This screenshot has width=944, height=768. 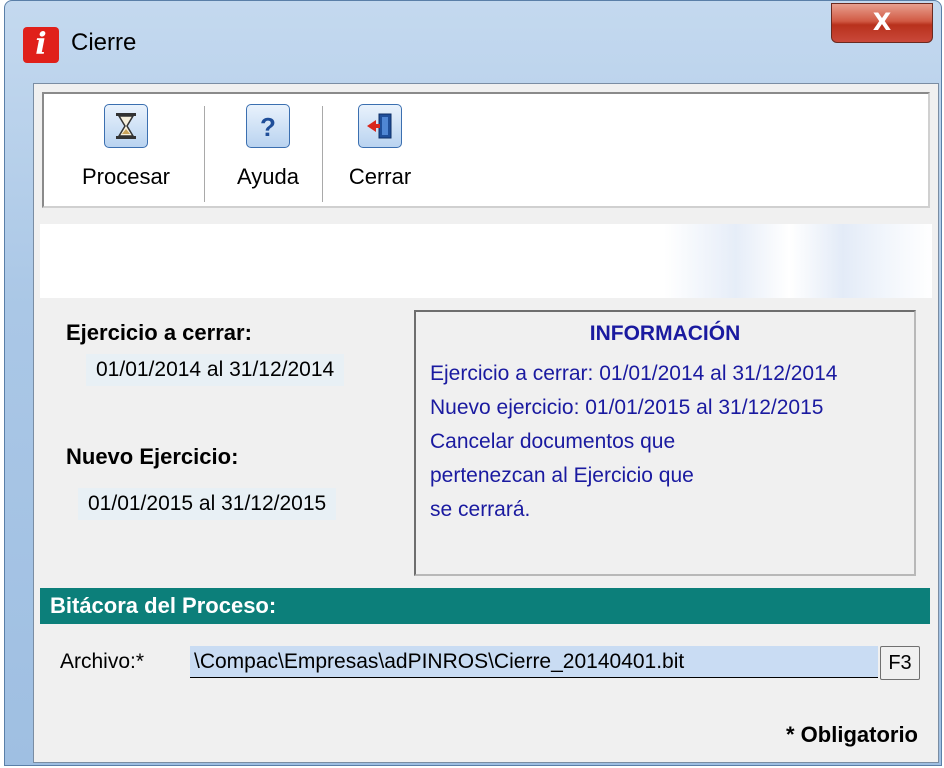 What do you see at coordinates (104, 42) in the screenshot?
I see `window-title: Cierre` at bounding box center [104, 42].